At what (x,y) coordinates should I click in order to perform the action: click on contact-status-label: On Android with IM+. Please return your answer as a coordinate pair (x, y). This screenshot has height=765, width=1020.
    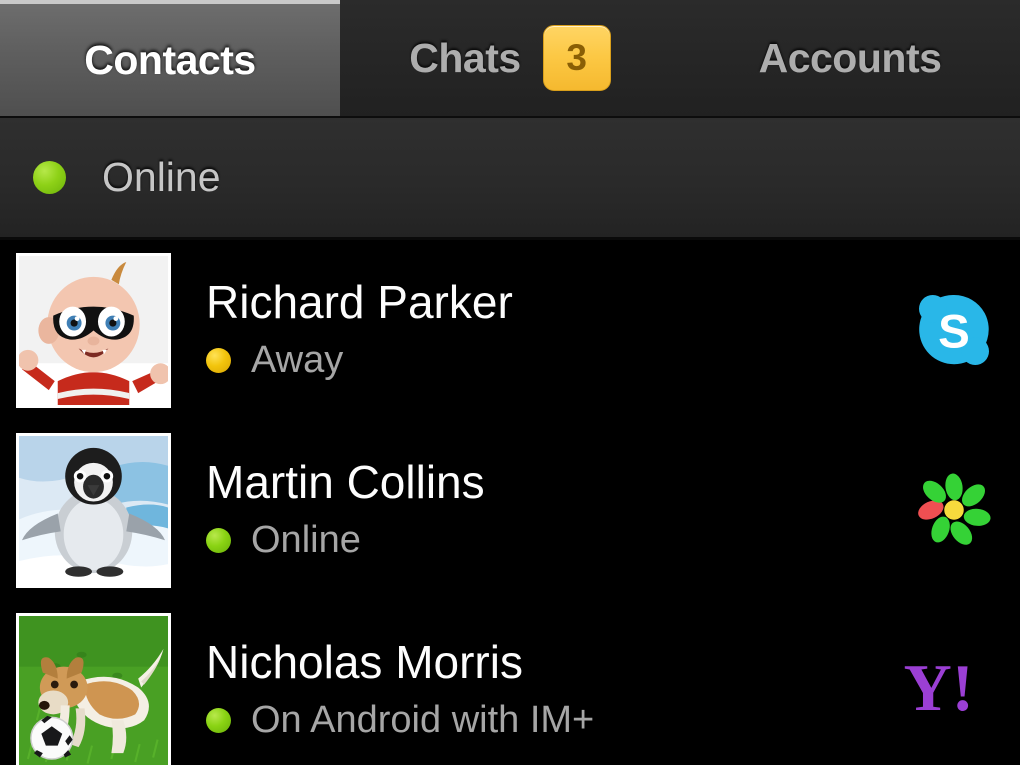
    Looking at the image, I should click on (423, 719).